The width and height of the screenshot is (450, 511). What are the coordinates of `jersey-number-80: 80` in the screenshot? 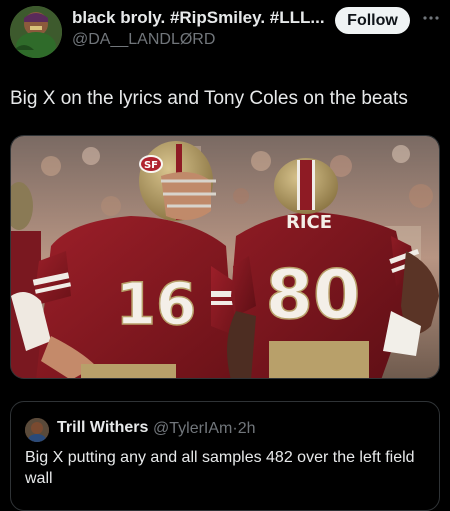 It's located at (313, 295).